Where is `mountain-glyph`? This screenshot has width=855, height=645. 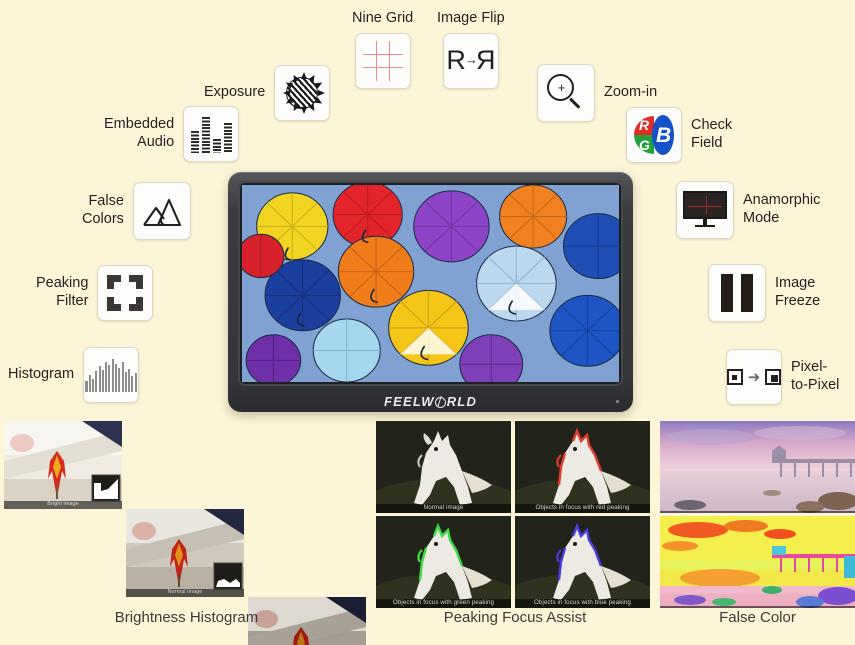 mountain-glyph is located at coordinates (162, 212).